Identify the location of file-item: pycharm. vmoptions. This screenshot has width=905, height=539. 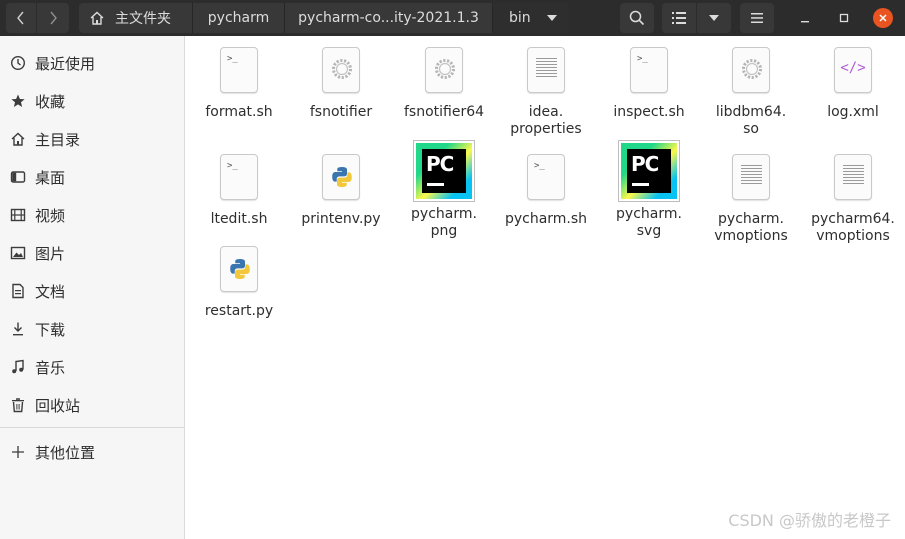
(751, 195).